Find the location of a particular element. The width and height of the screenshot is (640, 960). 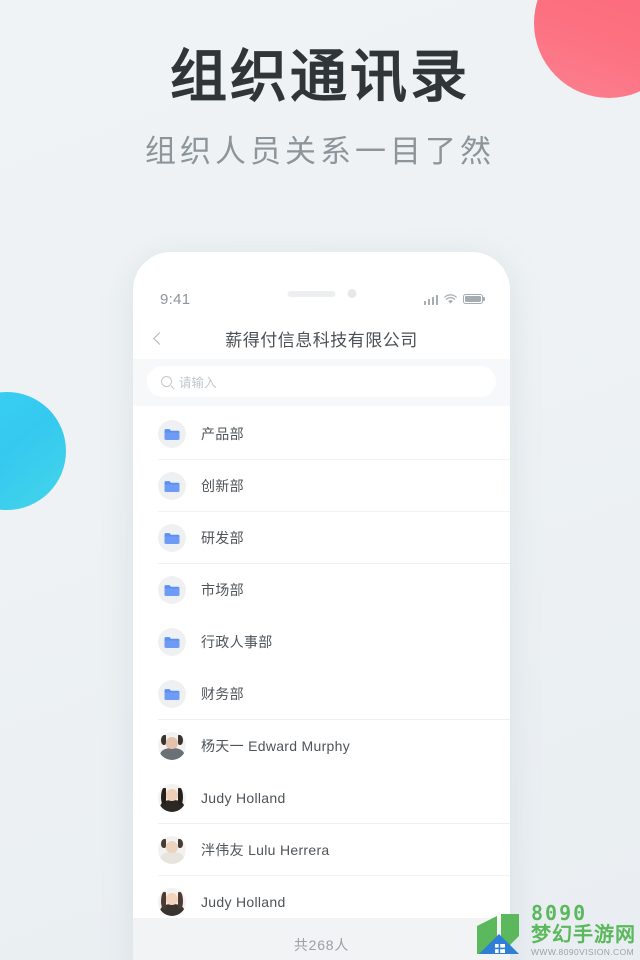

nav-bar: 薪得付信息科技有限公司 is located at coordinates (321, 338).